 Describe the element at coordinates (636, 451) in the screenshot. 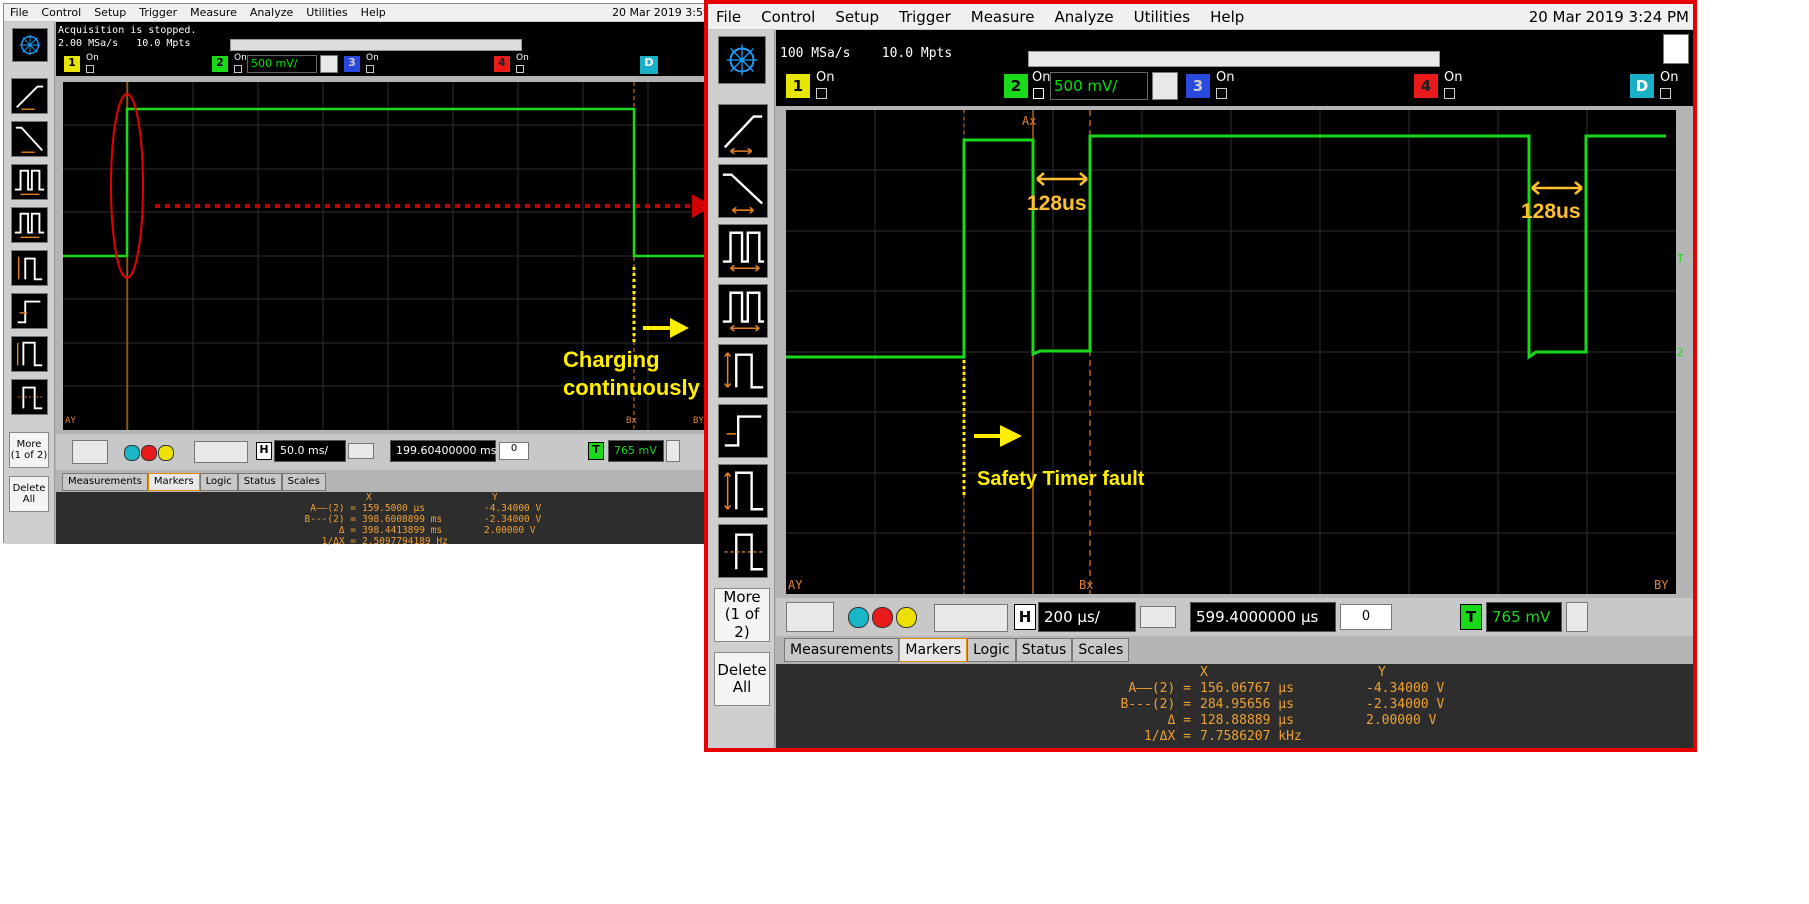

I see `left-trigger-level-field: 765 mV` at that location.